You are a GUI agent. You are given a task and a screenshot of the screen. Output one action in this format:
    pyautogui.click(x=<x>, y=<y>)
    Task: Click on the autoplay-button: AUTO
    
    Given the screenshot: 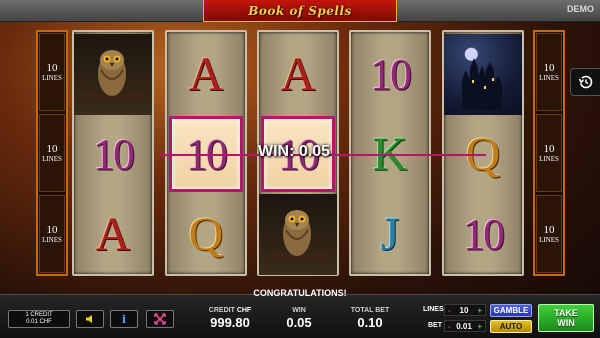 What is the action you would take?
    pyautogui.click(x=511, y=326)
    